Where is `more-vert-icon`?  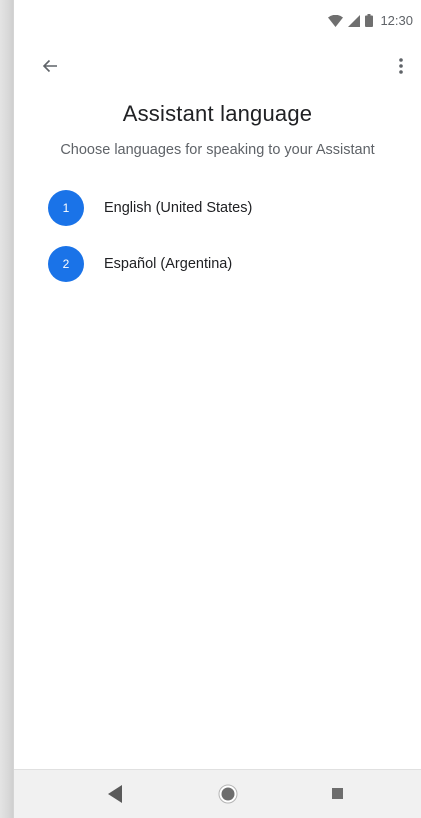
more-vert-icon is located at coordinates (401, 66).